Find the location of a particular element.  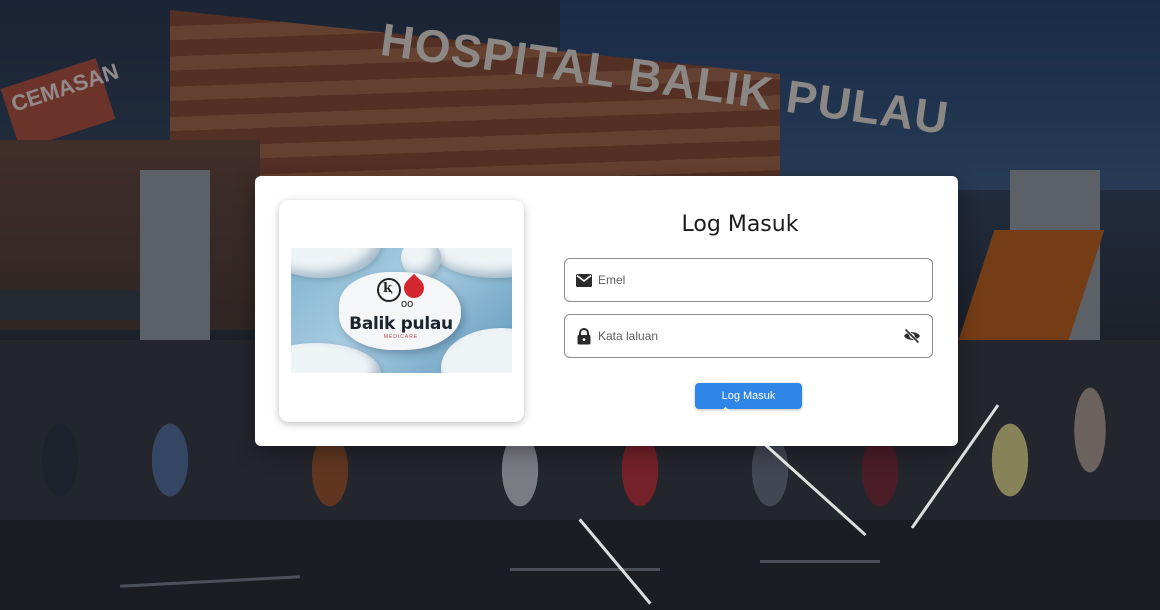

brand-logo: ⱪ oo Balik pulau MEDICARE is located at coordinates (401, 310).